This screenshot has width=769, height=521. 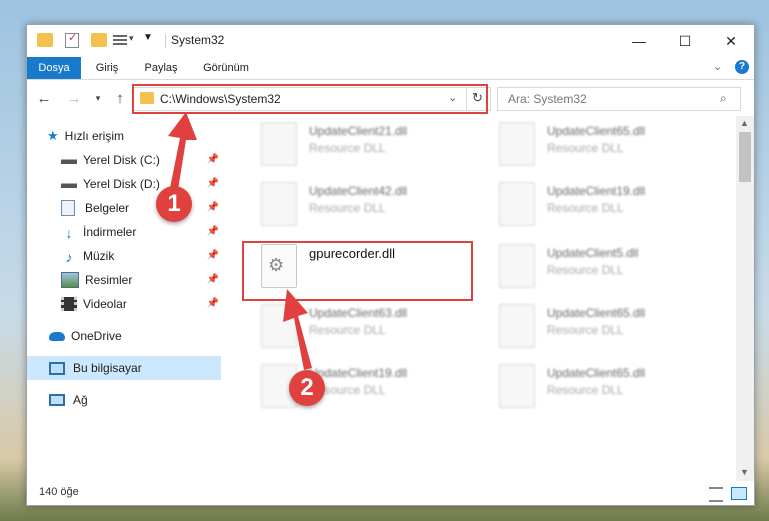 I want to click on step-badge-1: 1, so click(x=174, y=204).